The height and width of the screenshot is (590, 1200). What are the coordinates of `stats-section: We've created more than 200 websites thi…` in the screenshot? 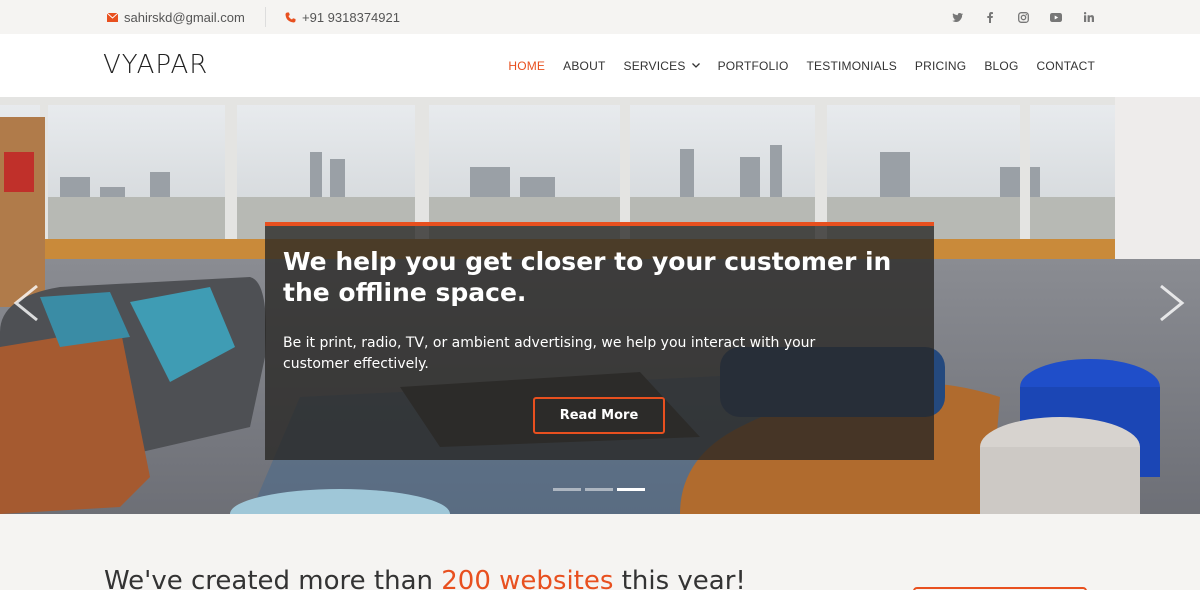 It's located at (600, 552).